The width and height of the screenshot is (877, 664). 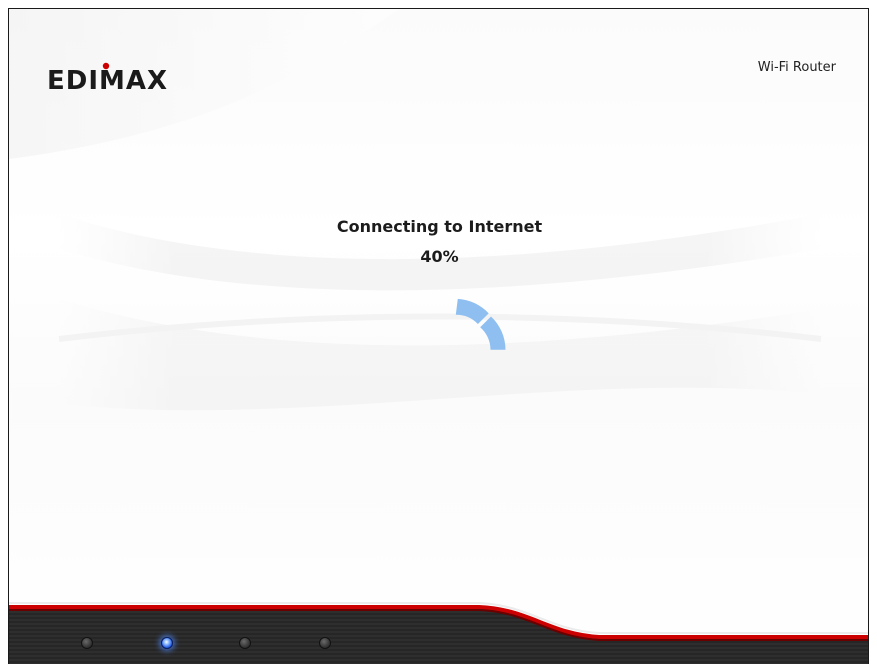 I want to click on loading-spinner-icon, so click(x=480, y=324).